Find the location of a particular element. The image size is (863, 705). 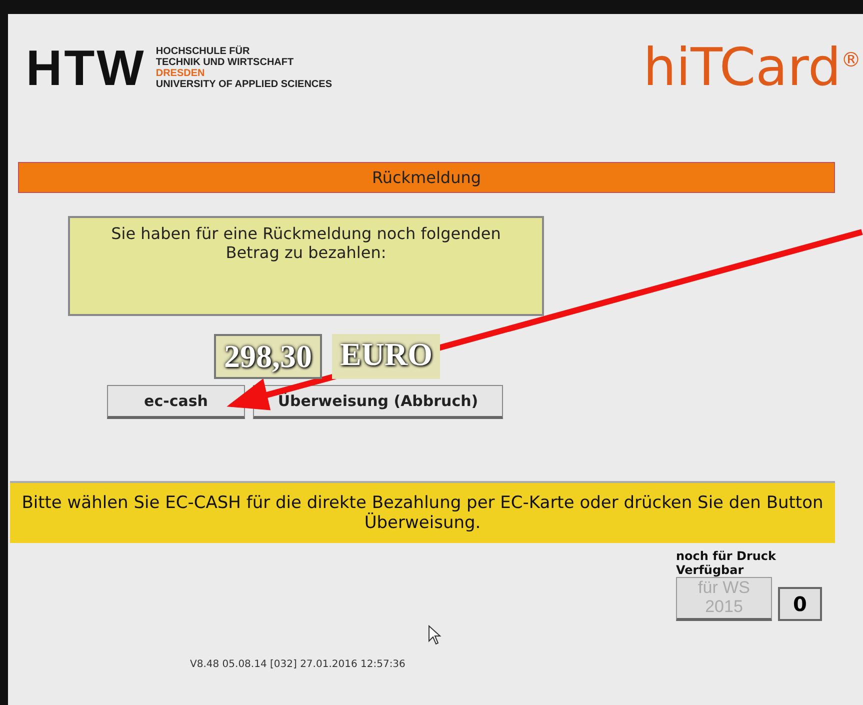

logo-mark: HTW is located at coordinates (86, 68).